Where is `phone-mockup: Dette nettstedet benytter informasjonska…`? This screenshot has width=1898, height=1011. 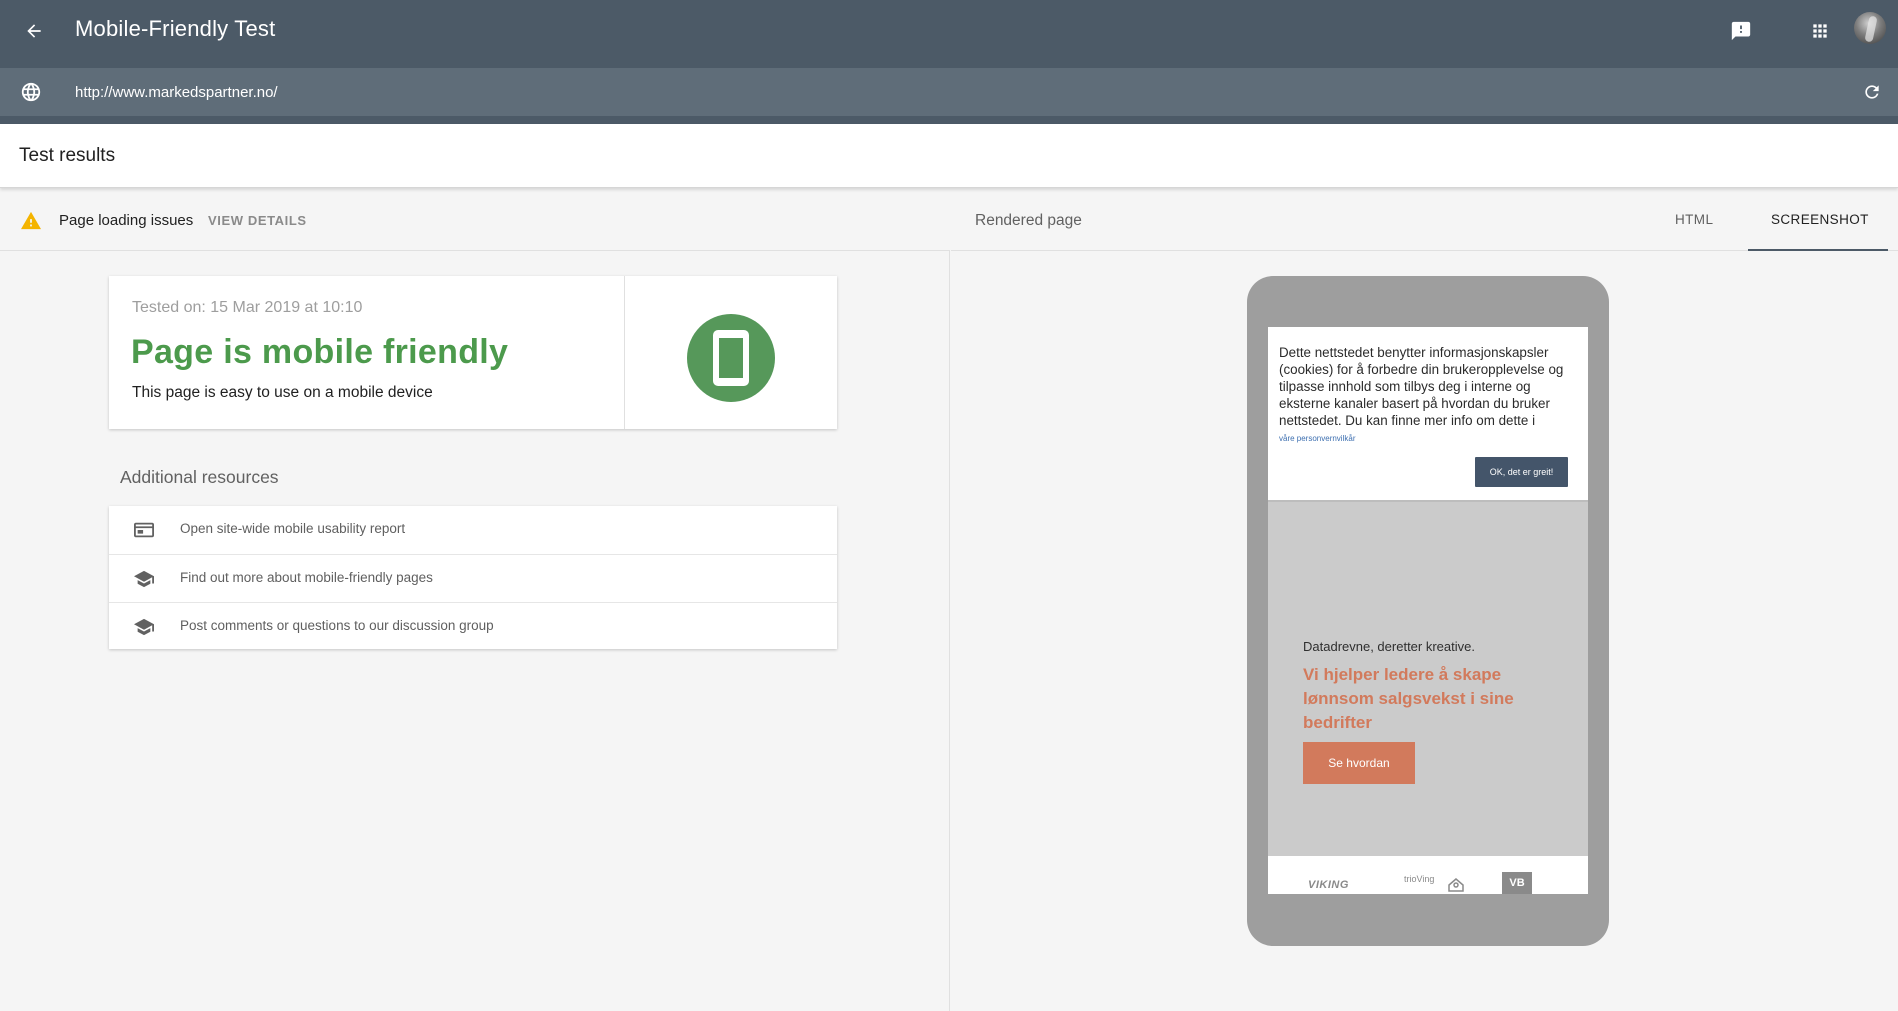 phone-mockup: Dette nettstedet benytter informasjonska… is located at coordinates (1428, 611).